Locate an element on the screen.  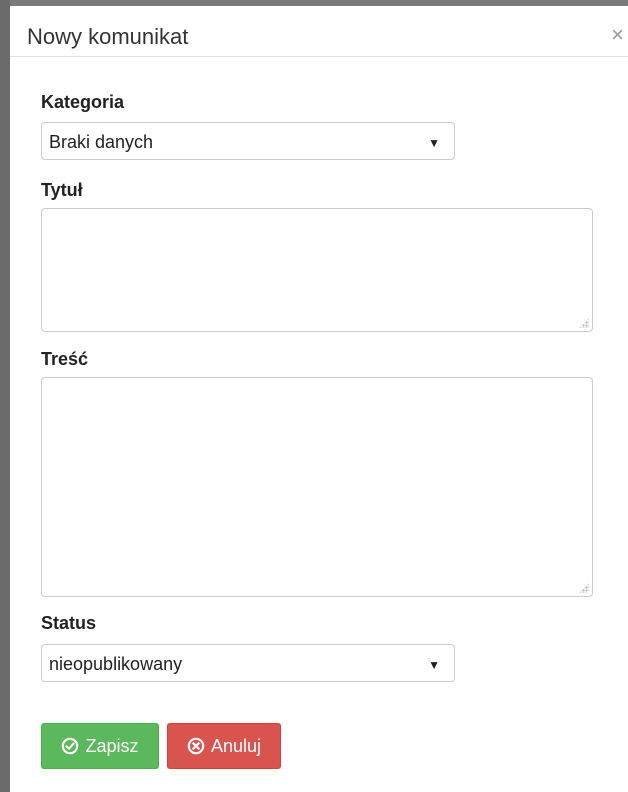
close-button: × is located at coordinates (617, 35).